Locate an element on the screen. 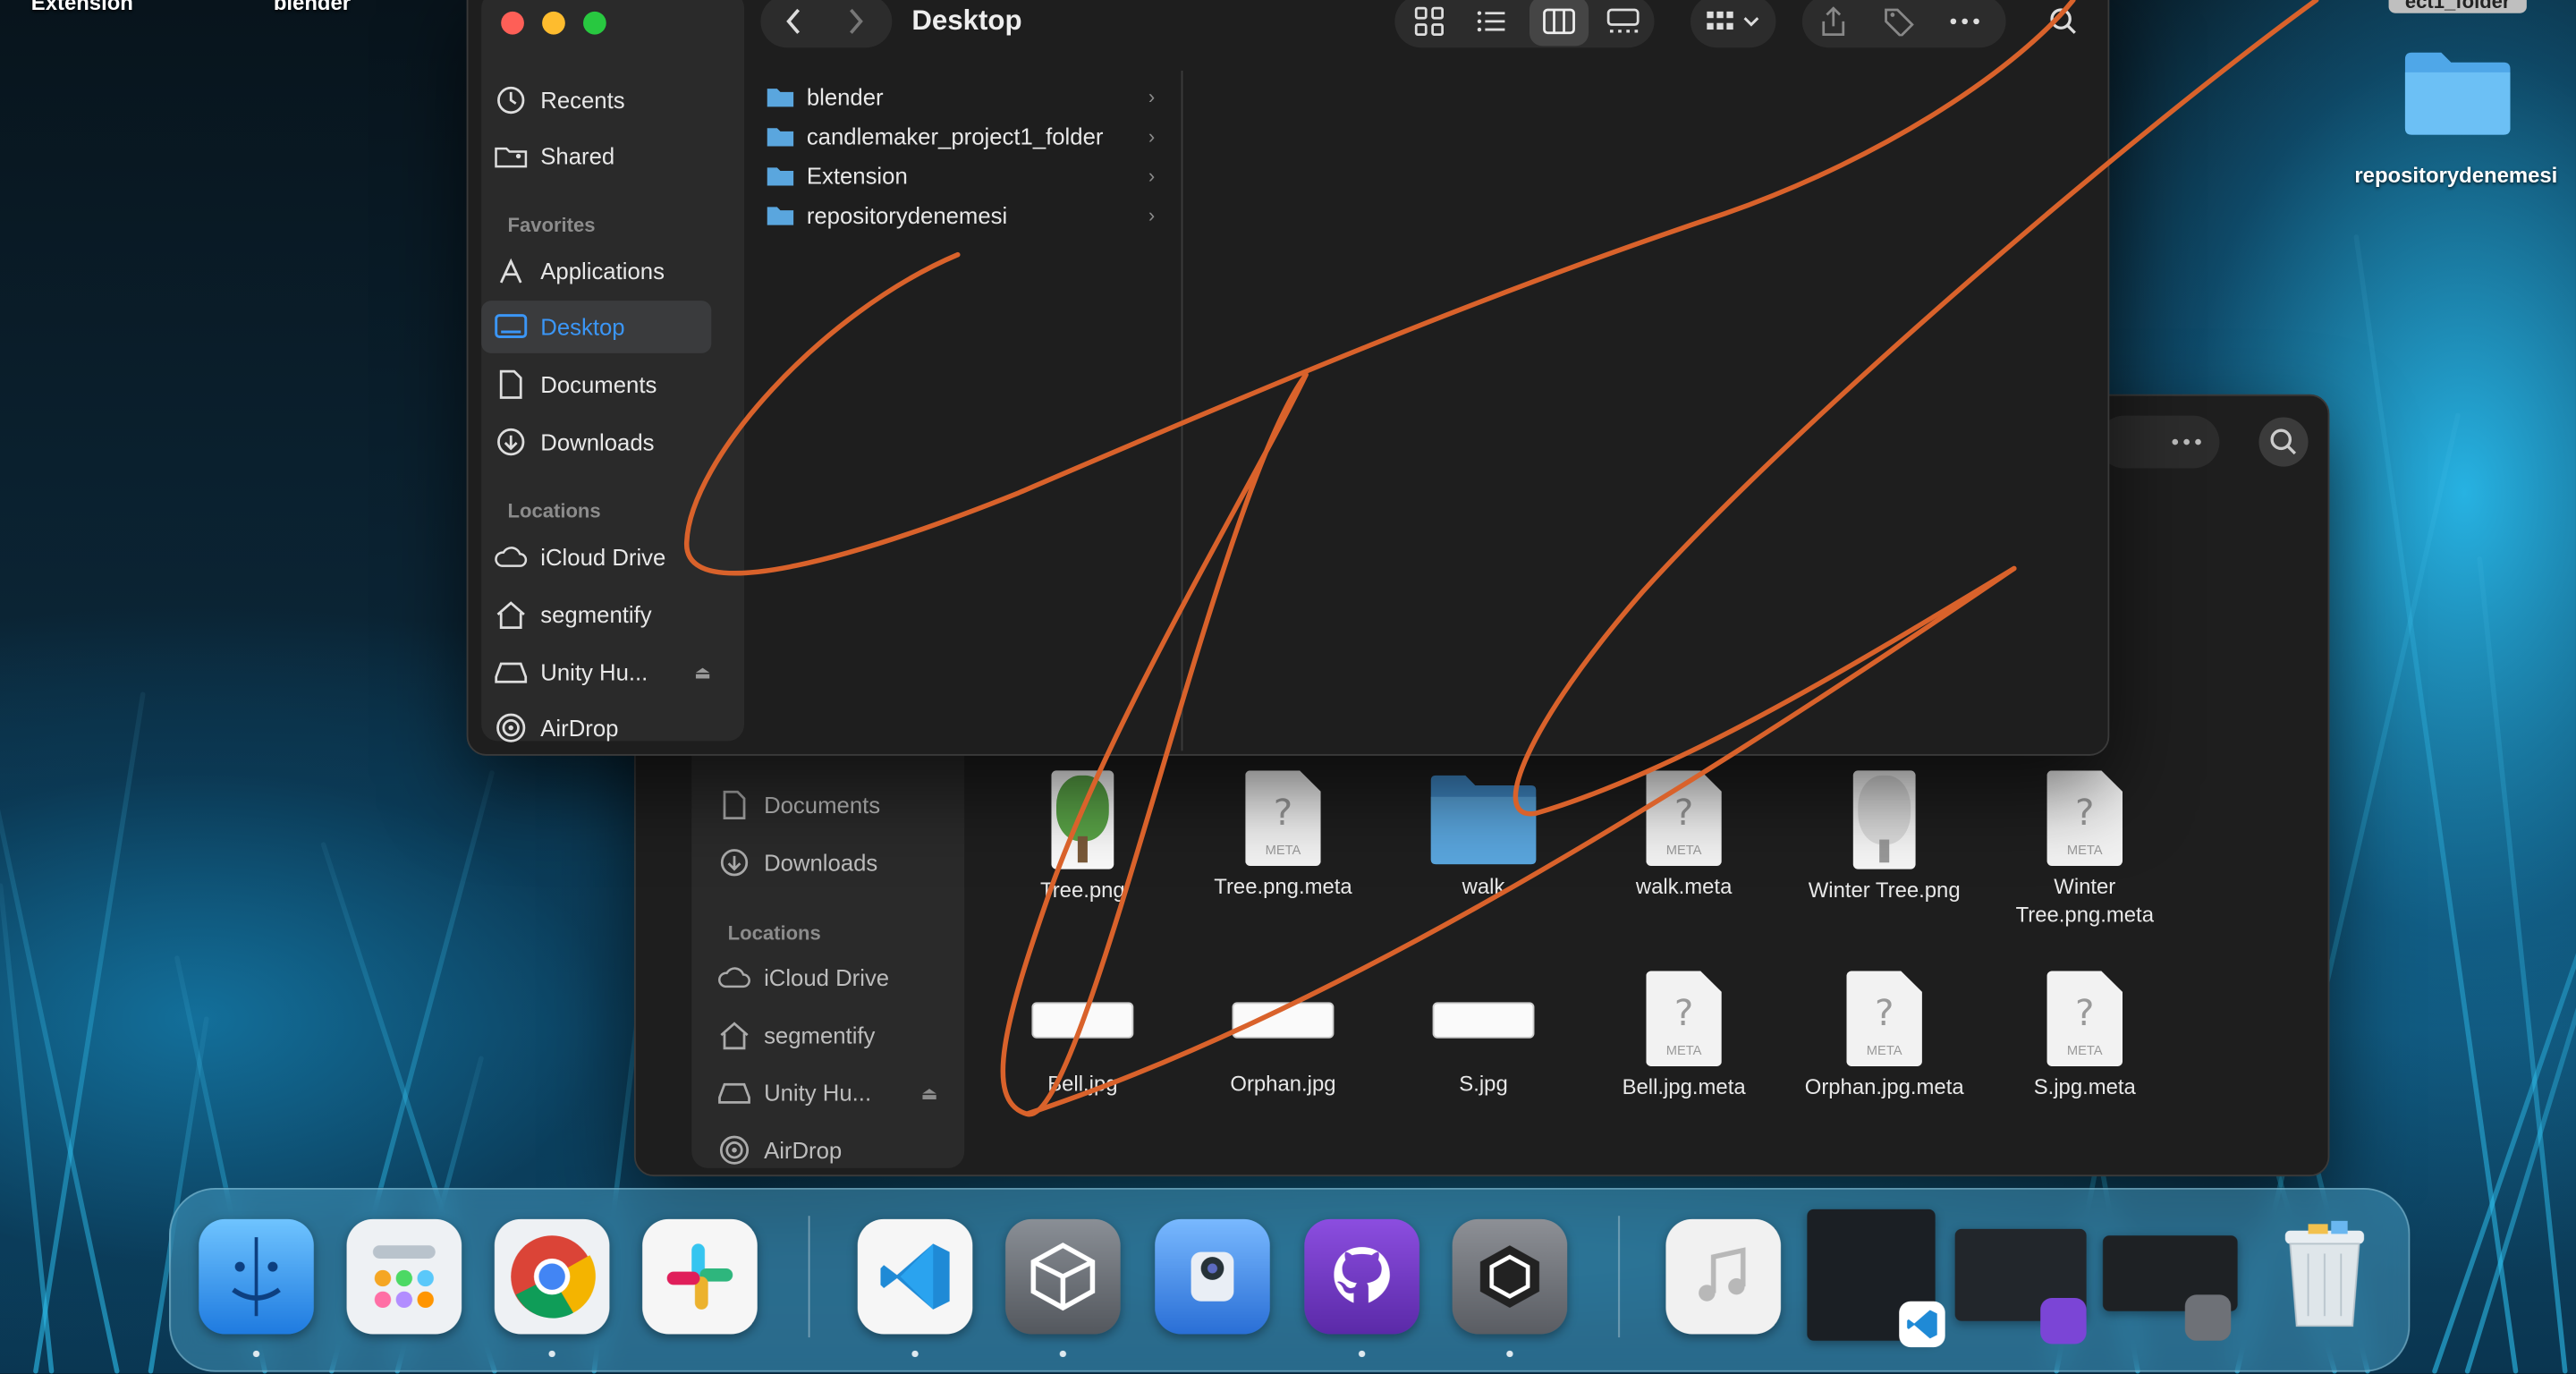 This screenshot has width=2576, height=1374. github-badge-icon is located at coordinates (2063, 1320).